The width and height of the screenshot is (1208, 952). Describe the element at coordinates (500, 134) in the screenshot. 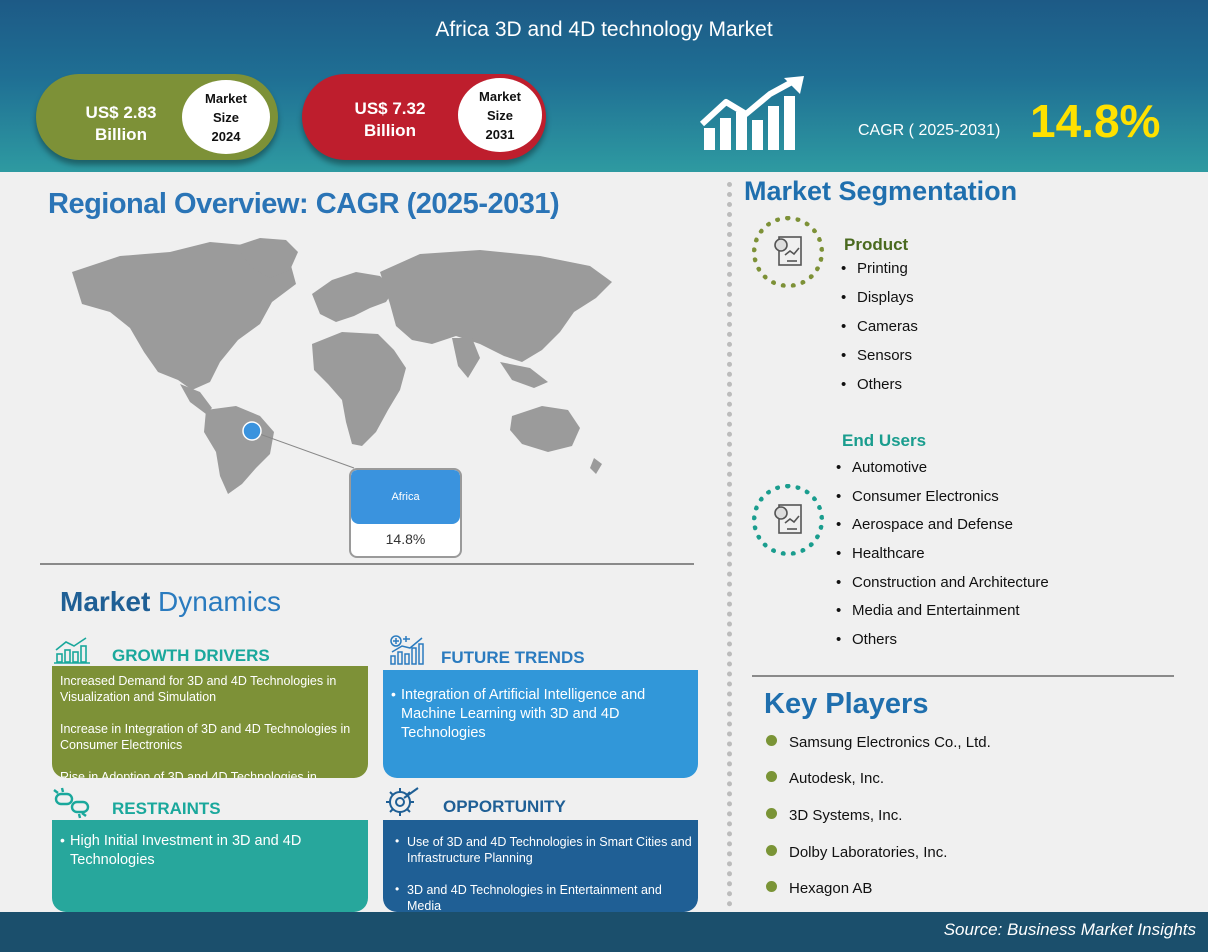

I see `market-size-year: 2031` at that location.